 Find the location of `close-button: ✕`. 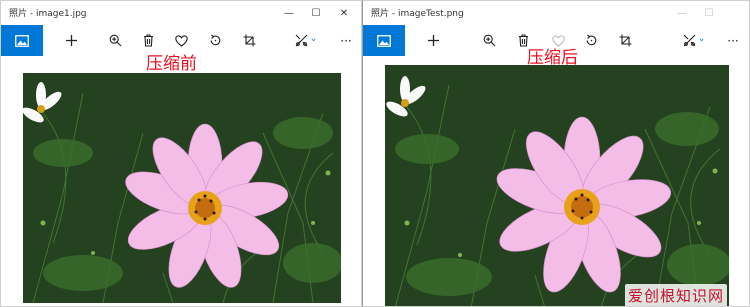

close-button: ✕ is located at coordinates (344, 13).